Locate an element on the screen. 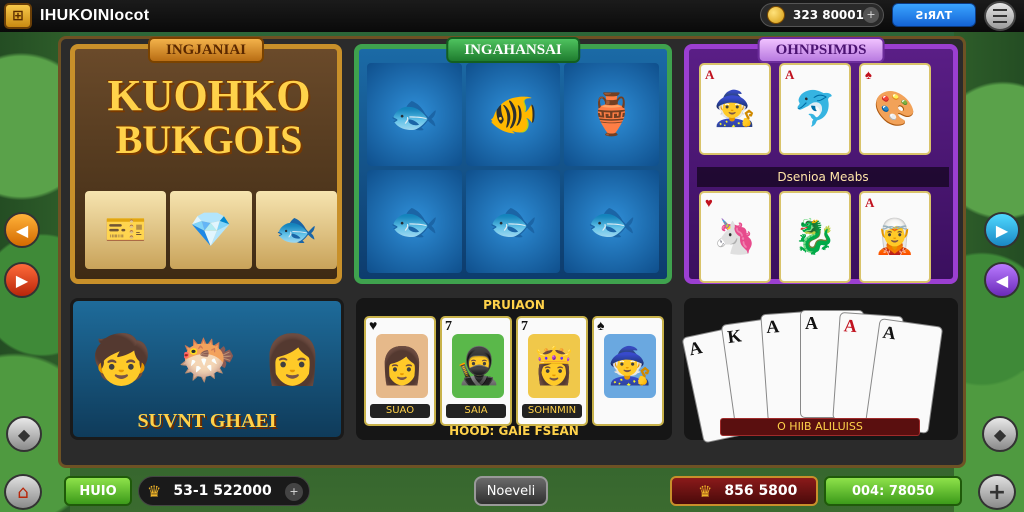 This screenshot has width=1024, height=512. playing-card: A 🐬 is located at coordinates (815, 109).